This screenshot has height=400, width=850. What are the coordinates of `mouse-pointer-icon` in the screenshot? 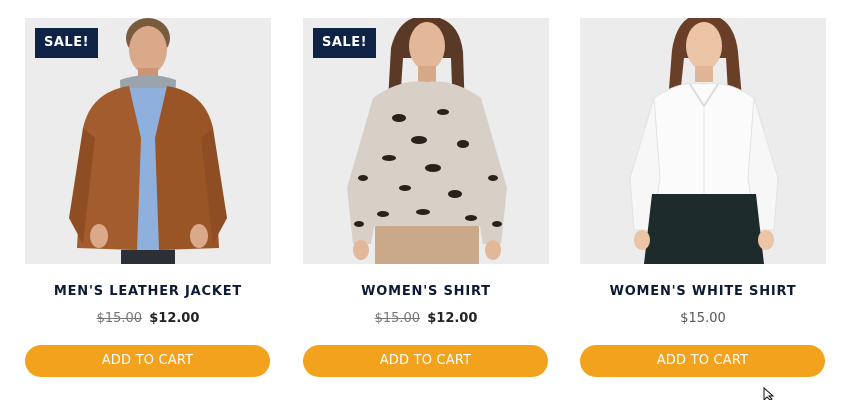 It's located at (769, 393).